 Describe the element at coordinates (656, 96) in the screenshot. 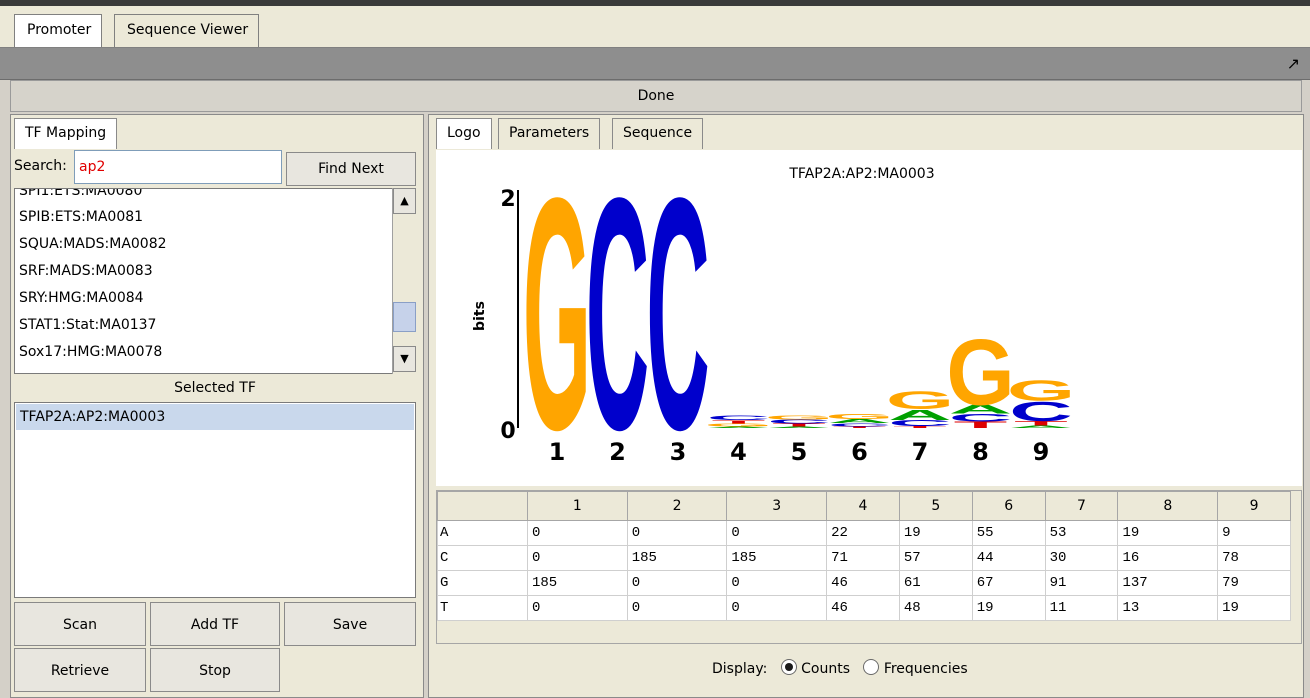

I see `status-done-text: Done` at that location.